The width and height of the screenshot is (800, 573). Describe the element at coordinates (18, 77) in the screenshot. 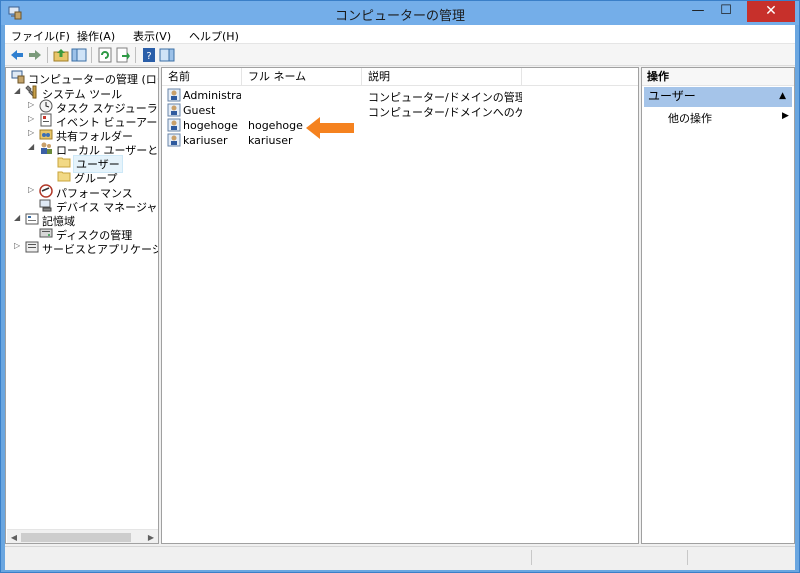

I see `computer-management-icon` at that location.